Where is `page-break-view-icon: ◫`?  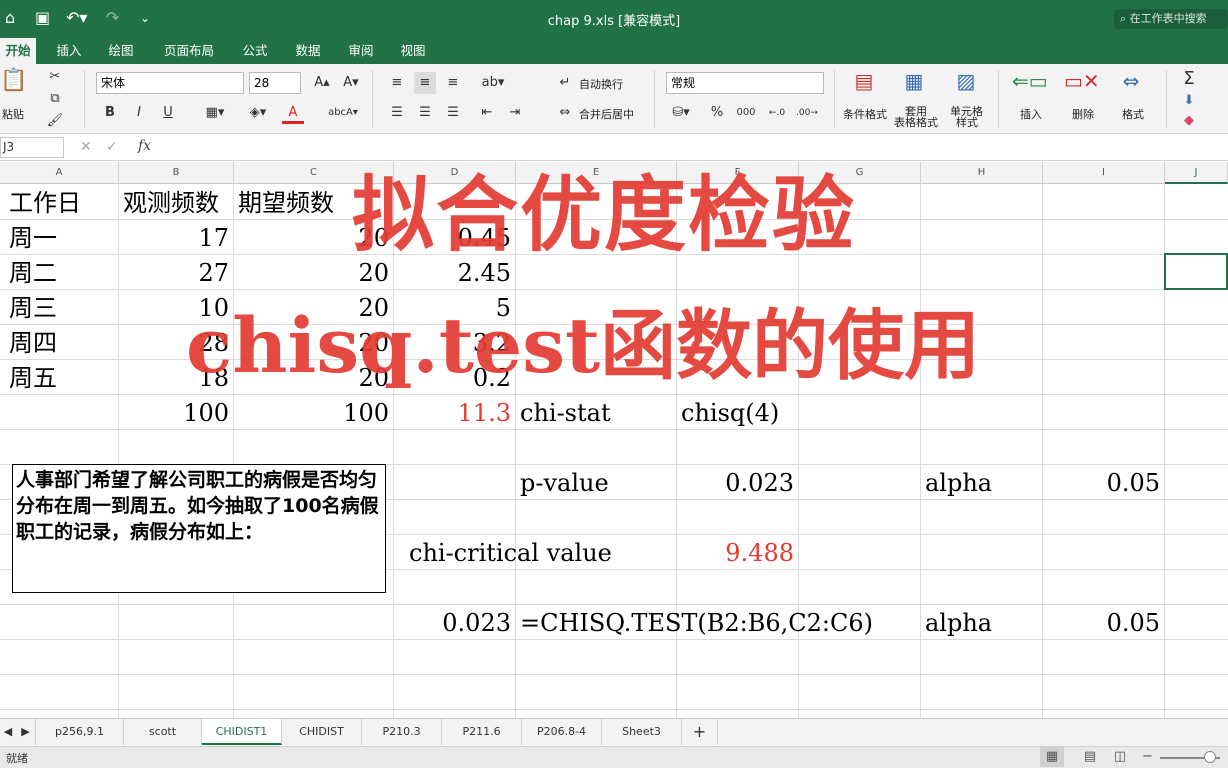
page-break-view-icon: ◫ is located at coordinates (1120, 757).